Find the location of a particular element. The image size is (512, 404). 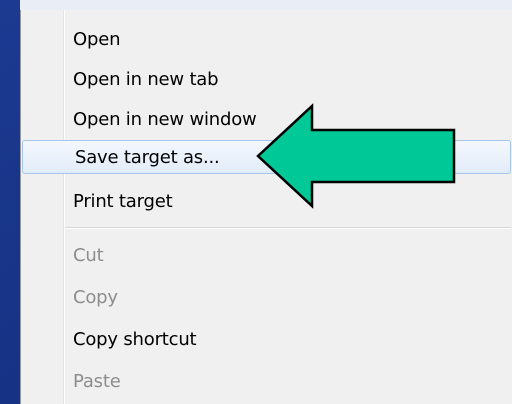

menu-item-open-in-new-tab: Open in new tab is located at coordinates (266, 79).